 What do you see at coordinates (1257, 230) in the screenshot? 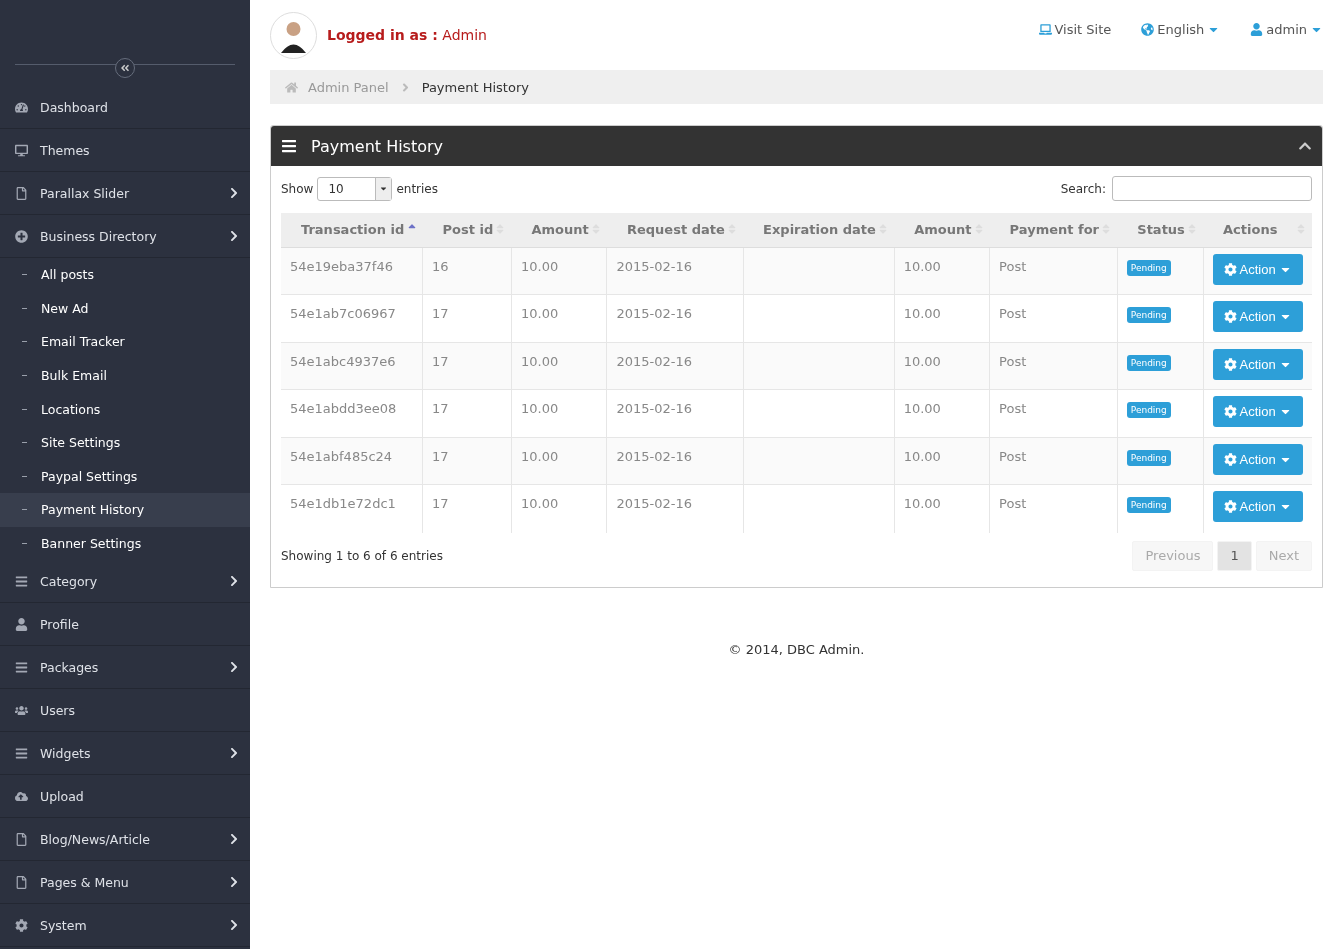
I see `column-header: Actions` at bounding box center [1257, 230].